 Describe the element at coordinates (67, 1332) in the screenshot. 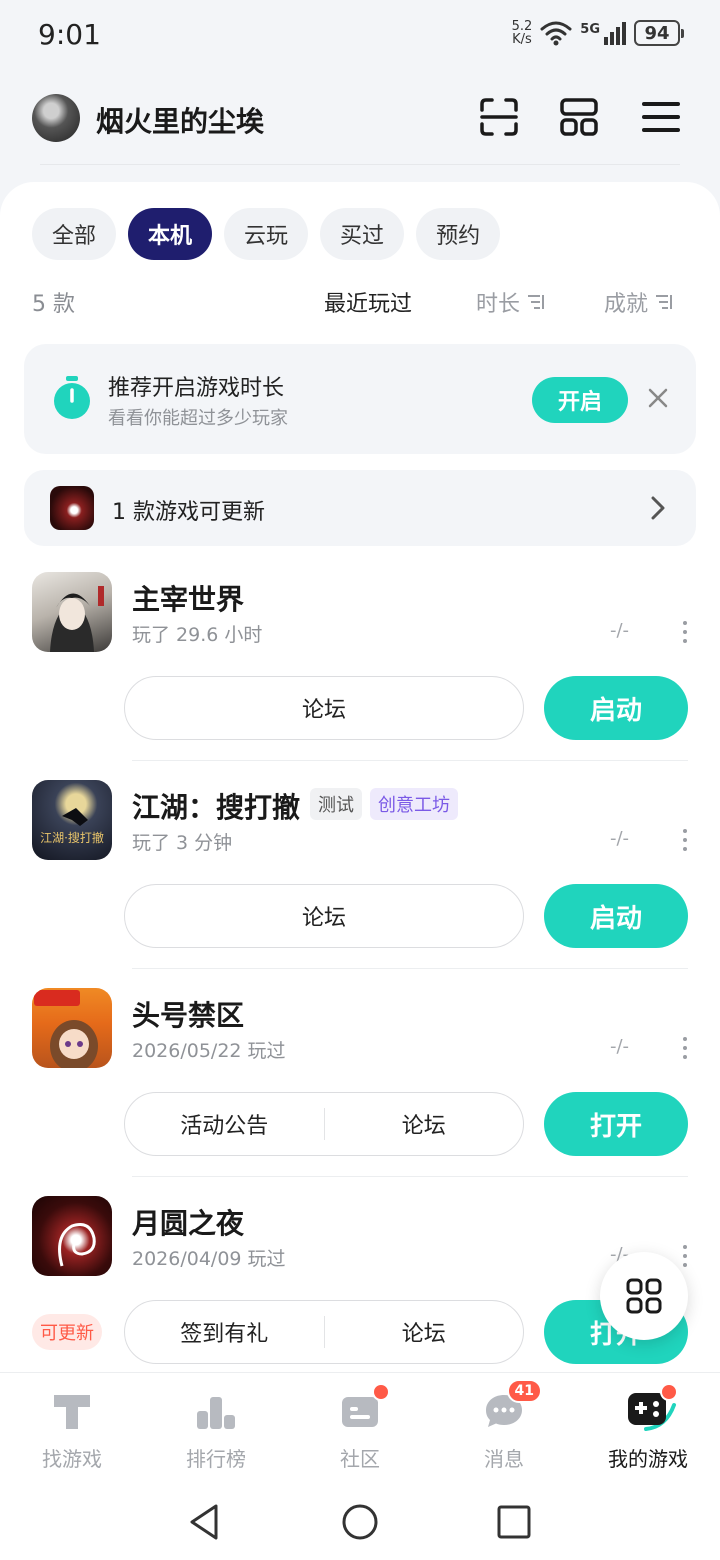

I see `update-available-pill: 可更新` at that location.